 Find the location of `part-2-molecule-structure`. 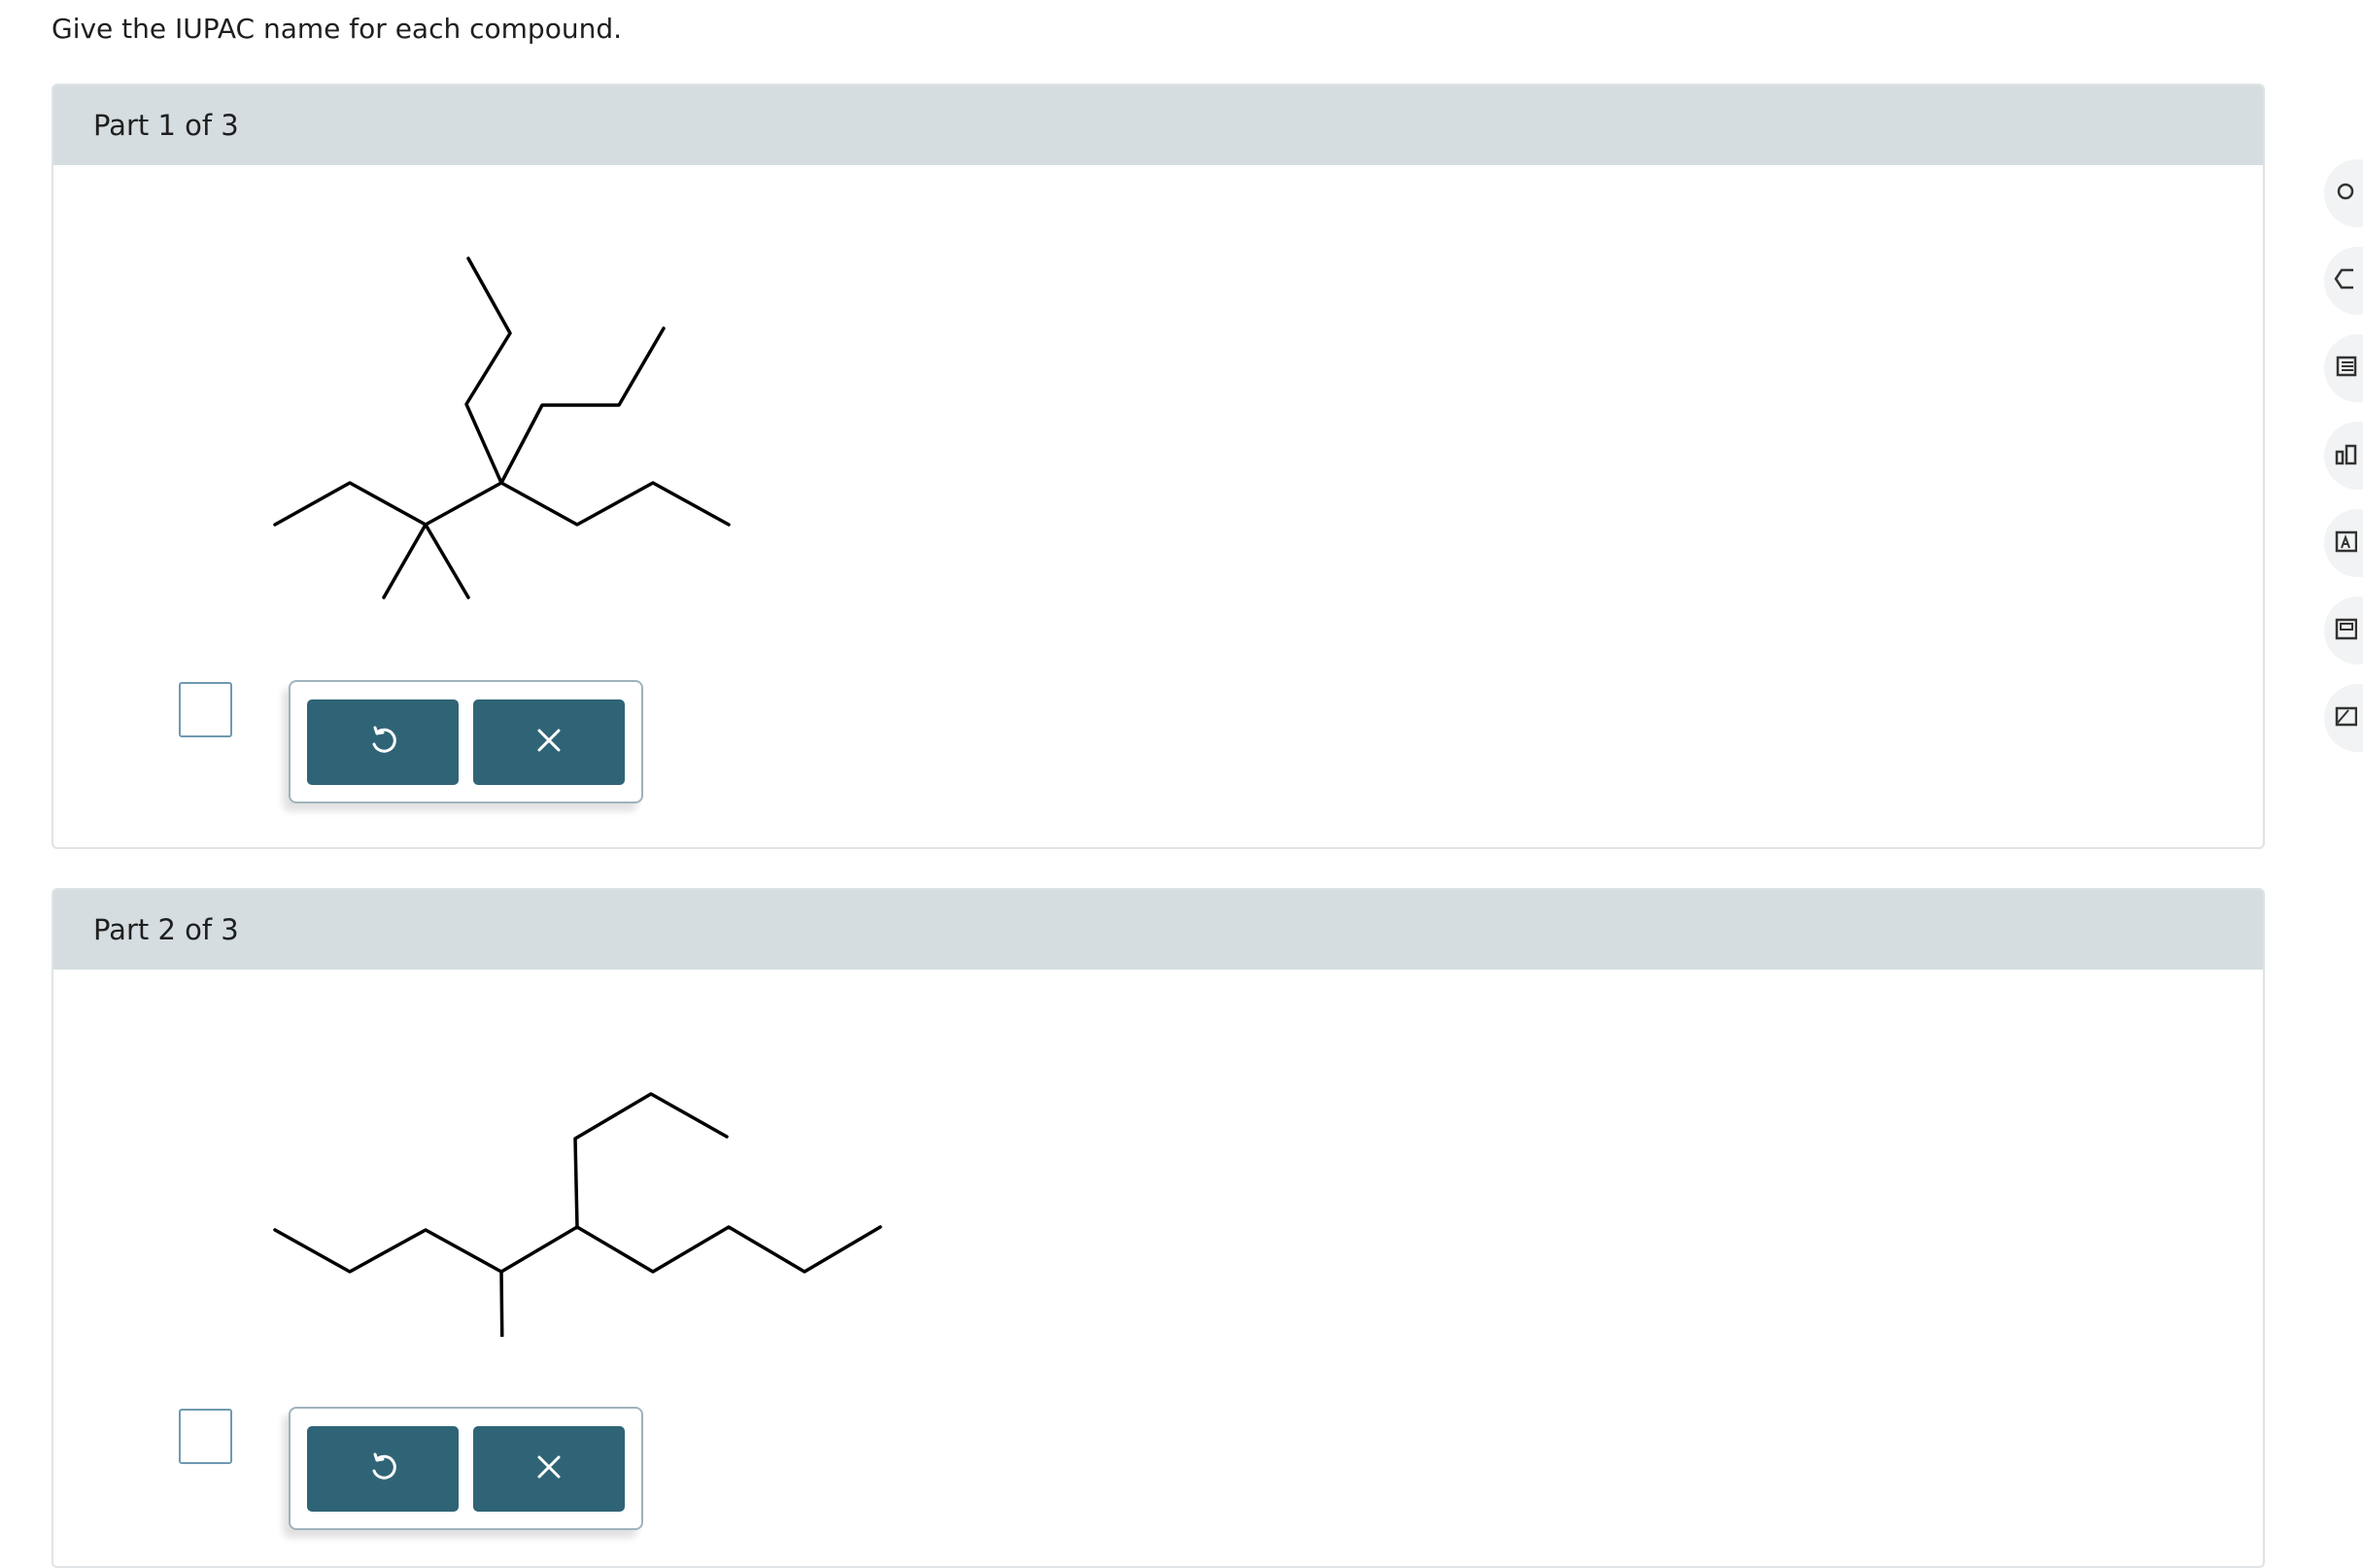

part-2-molecule-structure is located at coordinates (568, 1191).